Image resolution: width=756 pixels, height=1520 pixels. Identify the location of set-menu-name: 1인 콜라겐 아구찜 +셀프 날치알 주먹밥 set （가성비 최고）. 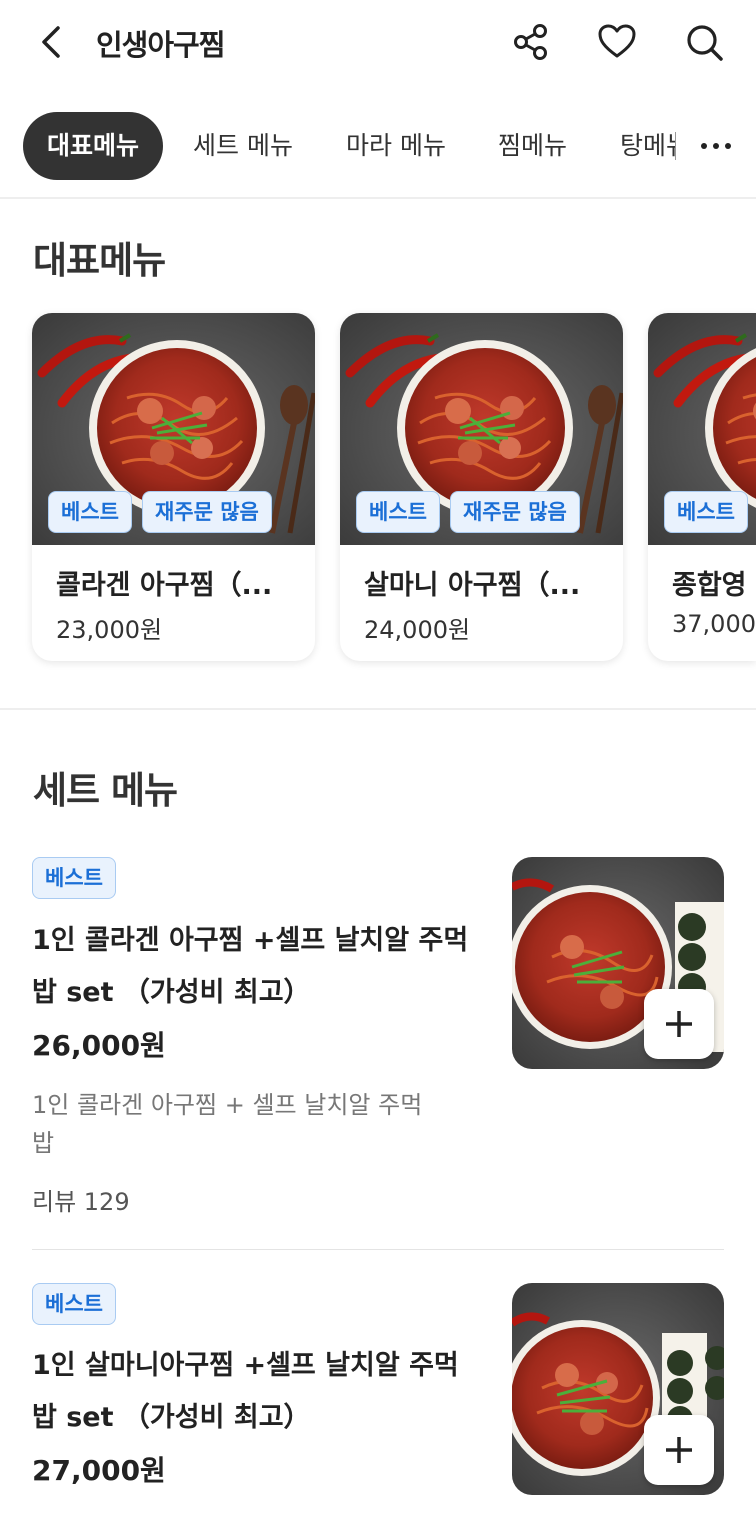
(257, 967).